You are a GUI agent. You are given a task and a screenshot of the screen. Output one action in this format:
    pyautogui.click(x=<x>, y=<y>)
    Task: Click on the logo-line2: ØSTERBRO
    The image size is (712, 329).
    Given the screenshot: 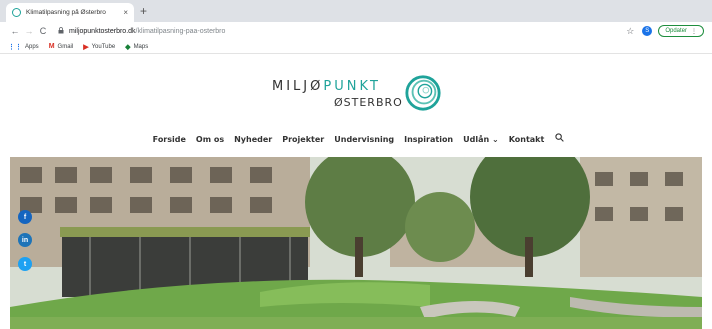 What is the action you would take?
    pyautogui.click(x=368, y=102)
    